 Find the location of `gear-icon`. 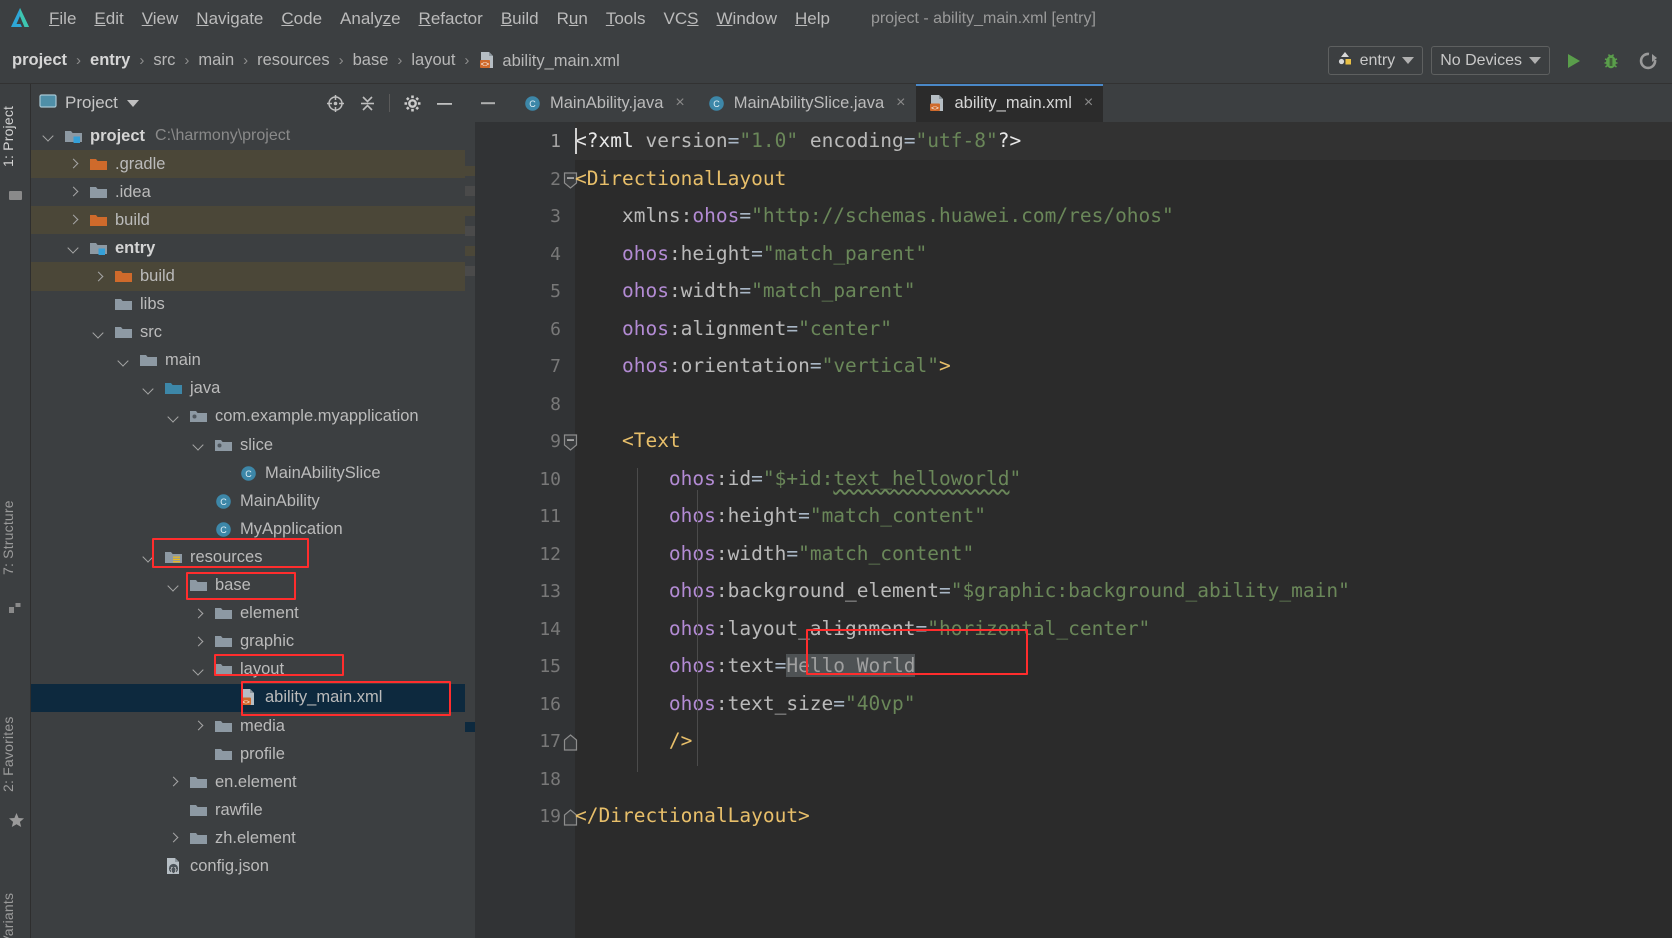

gear-icon is located at coordinates (412, 103).